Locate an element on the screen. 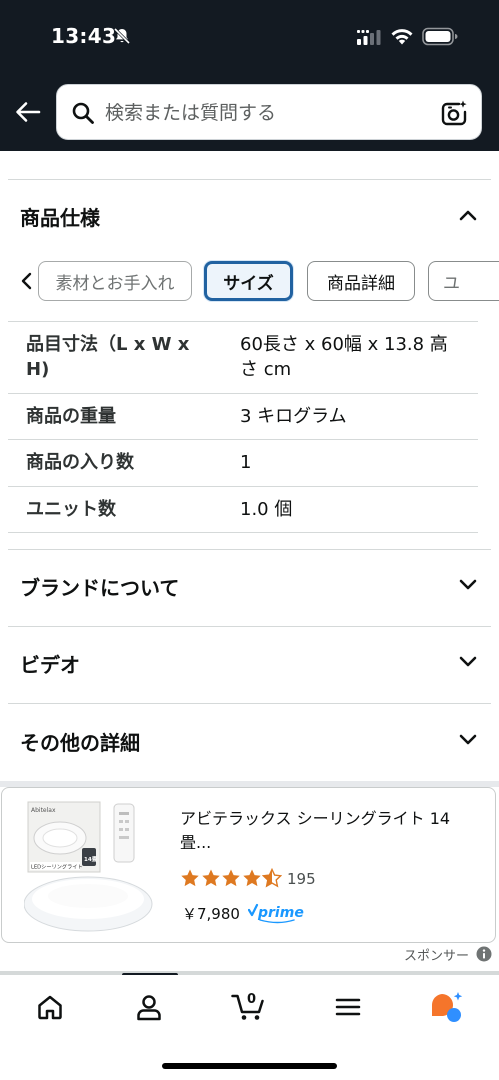  tab-size: サイズ is located at coordinates (248, 281).